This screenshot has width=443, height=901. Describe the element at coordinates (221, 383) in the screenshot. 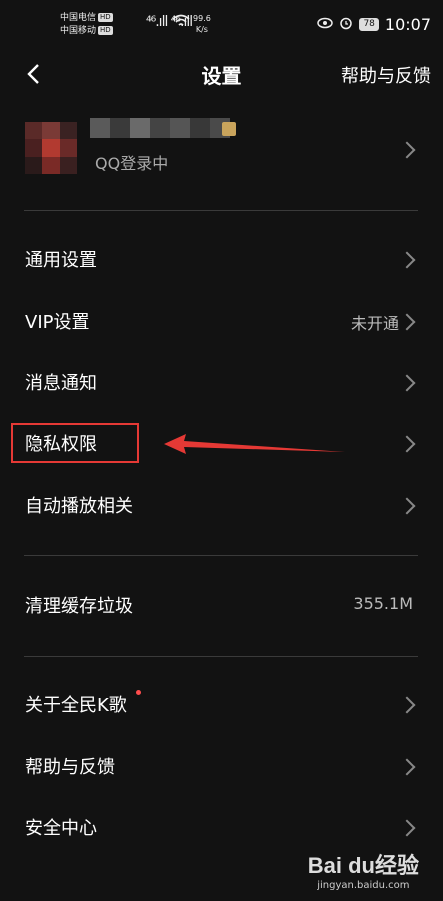

I see `menu-notifications: 消息通知` at that location.